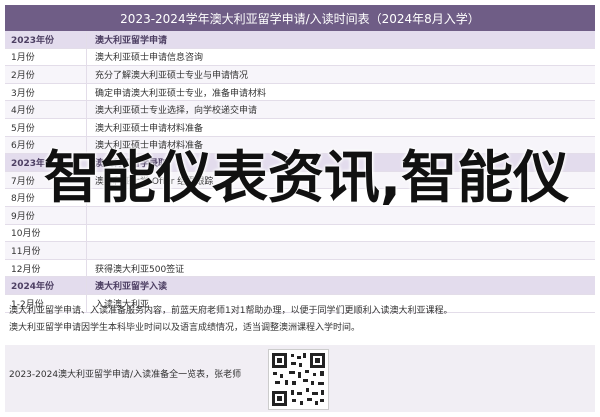 This screenshot has height=417, width=600. I want to click on row-text: 确定申请澳大利亚硕士专业，准备申请材料, so click(181, 93).